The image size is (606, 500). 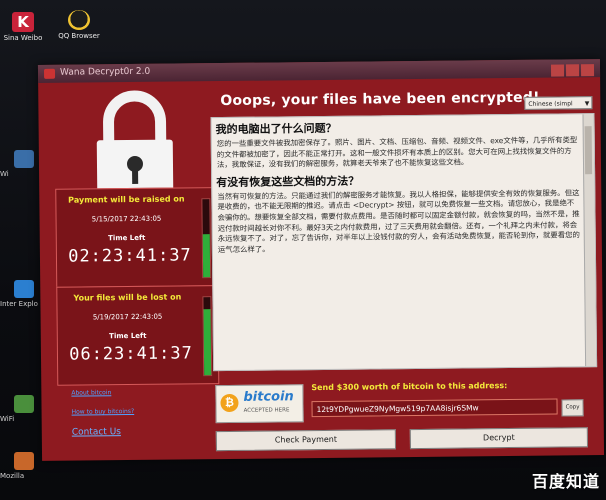 What do you see at coordinates (434, 408) in the screenshot?
I see `bitcoin-address-field: 12t9YDPgwueZ9NyMgw519p7AA8isjr6SMw` at bounding box center [434, 408].